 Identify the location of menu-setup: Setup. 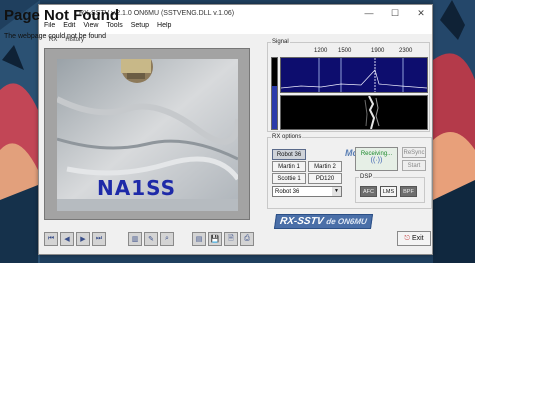
(140, 28).